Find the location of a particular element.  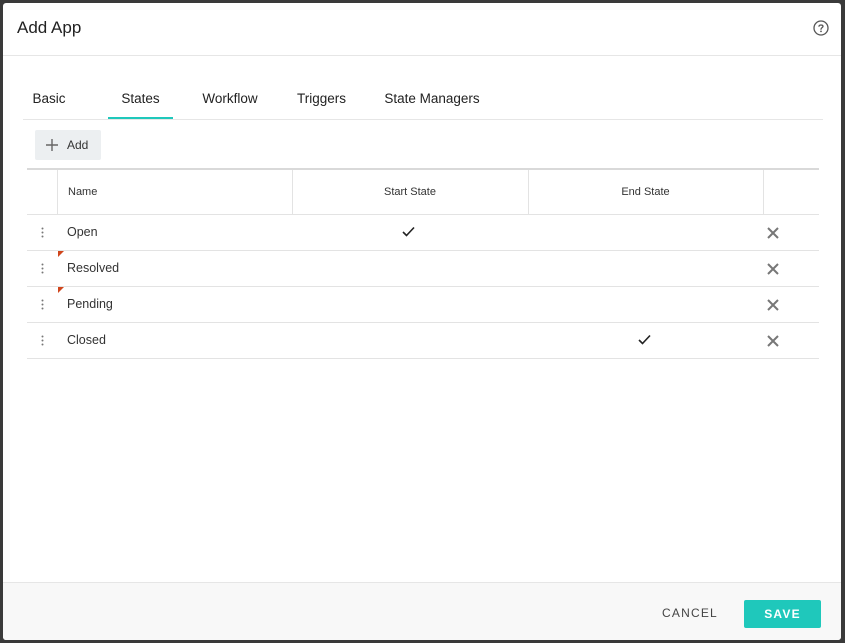

column-header-end-state: End State is located at coordinates (645, 192).